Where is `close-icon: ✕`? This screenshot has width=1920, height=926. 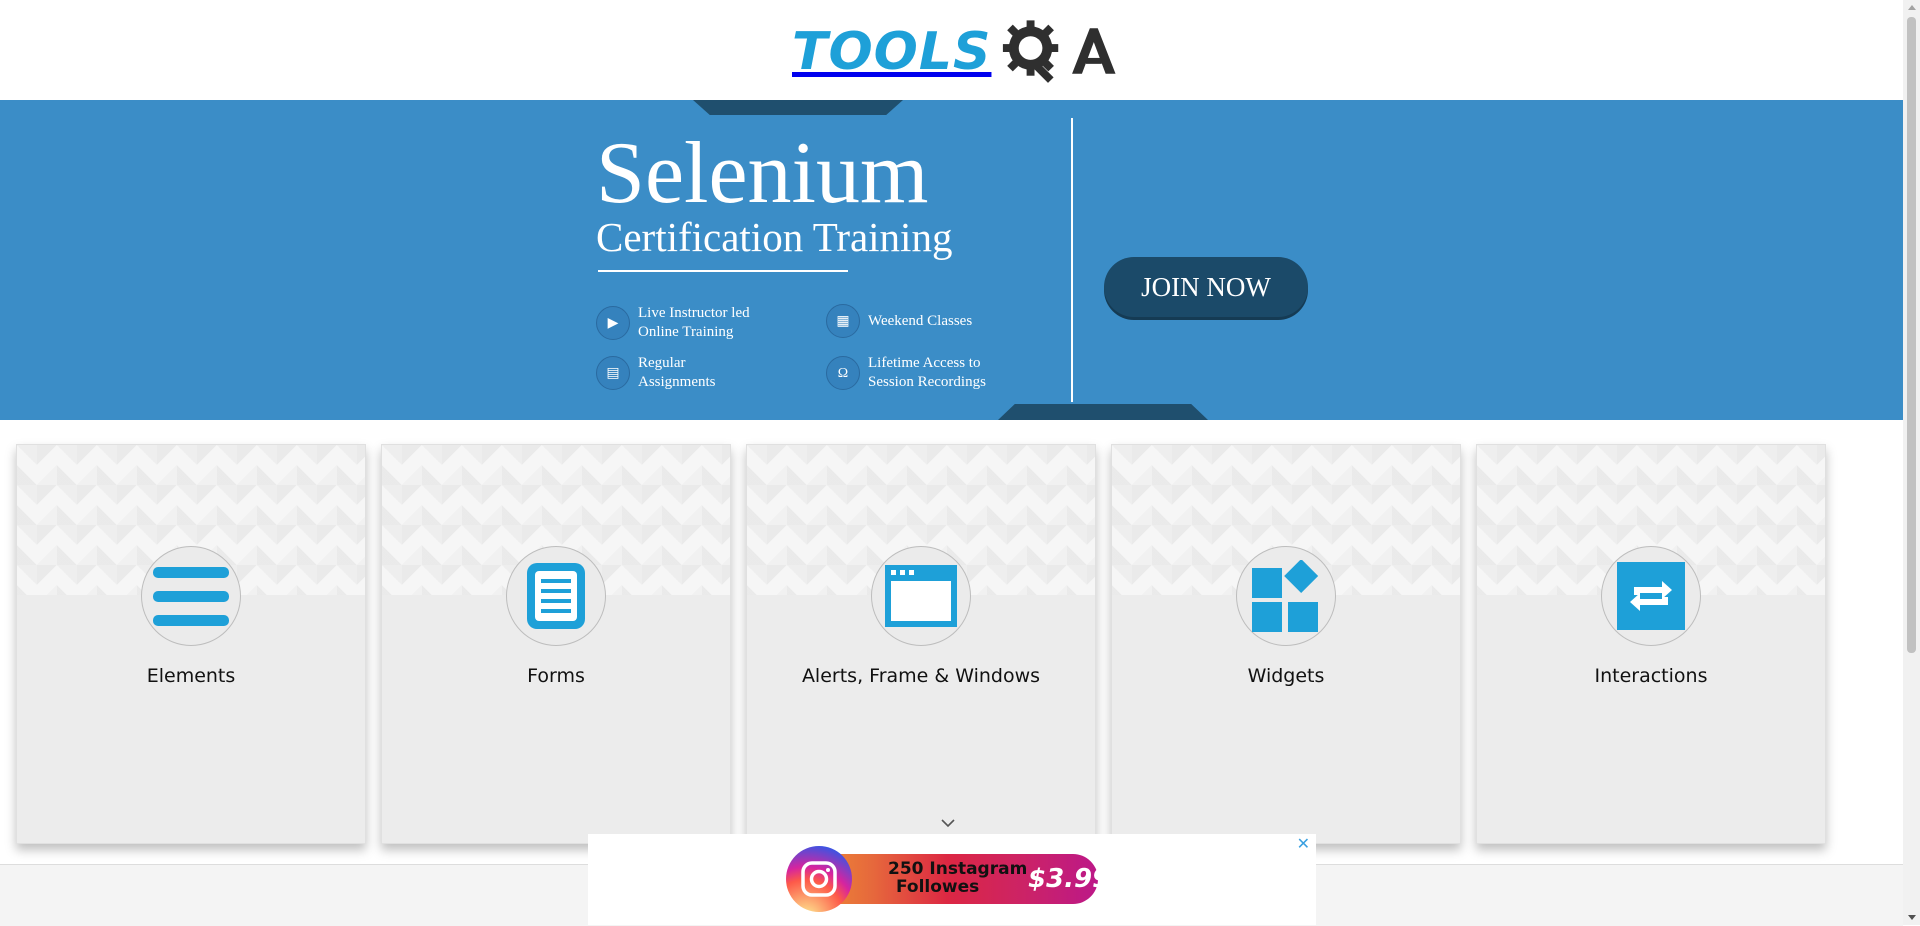
close-icon: ✕ is located at coordinates (1303, 844).